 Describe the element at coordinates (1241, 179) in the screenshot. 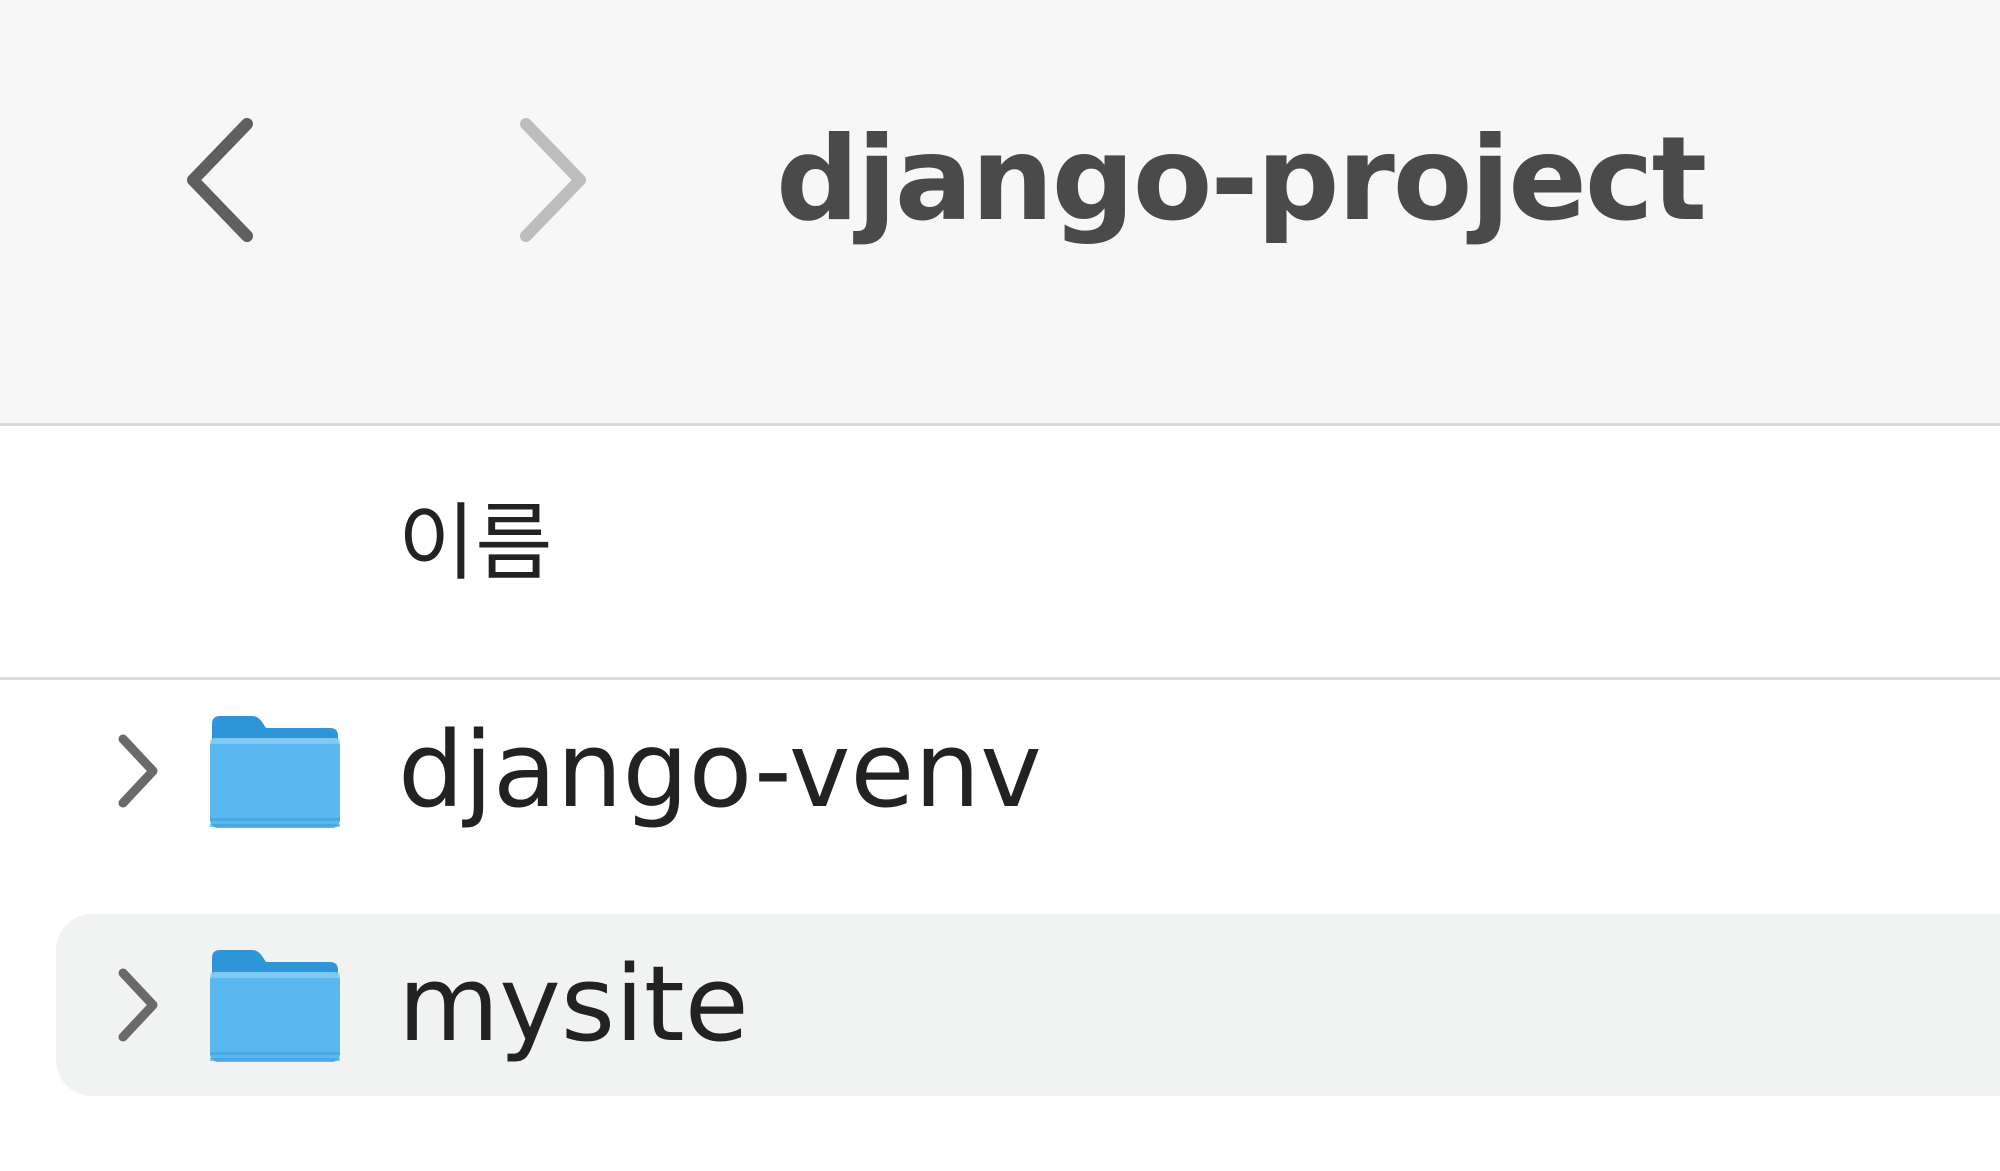

I see `window-title: django-project` at that location.